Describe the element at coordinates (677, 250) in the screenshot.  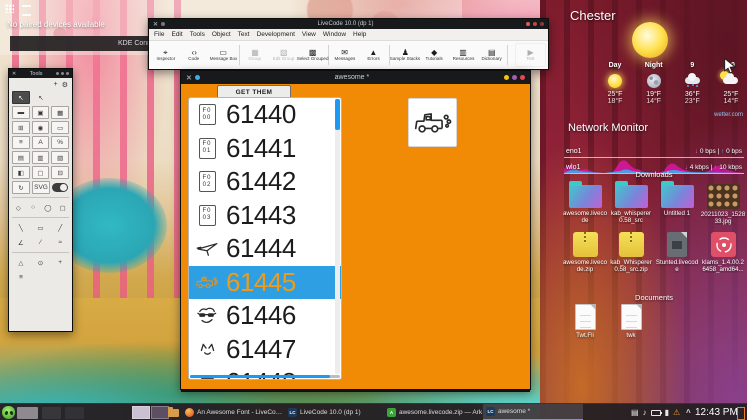
I see `file-item: Stunted.livecode` at that location.